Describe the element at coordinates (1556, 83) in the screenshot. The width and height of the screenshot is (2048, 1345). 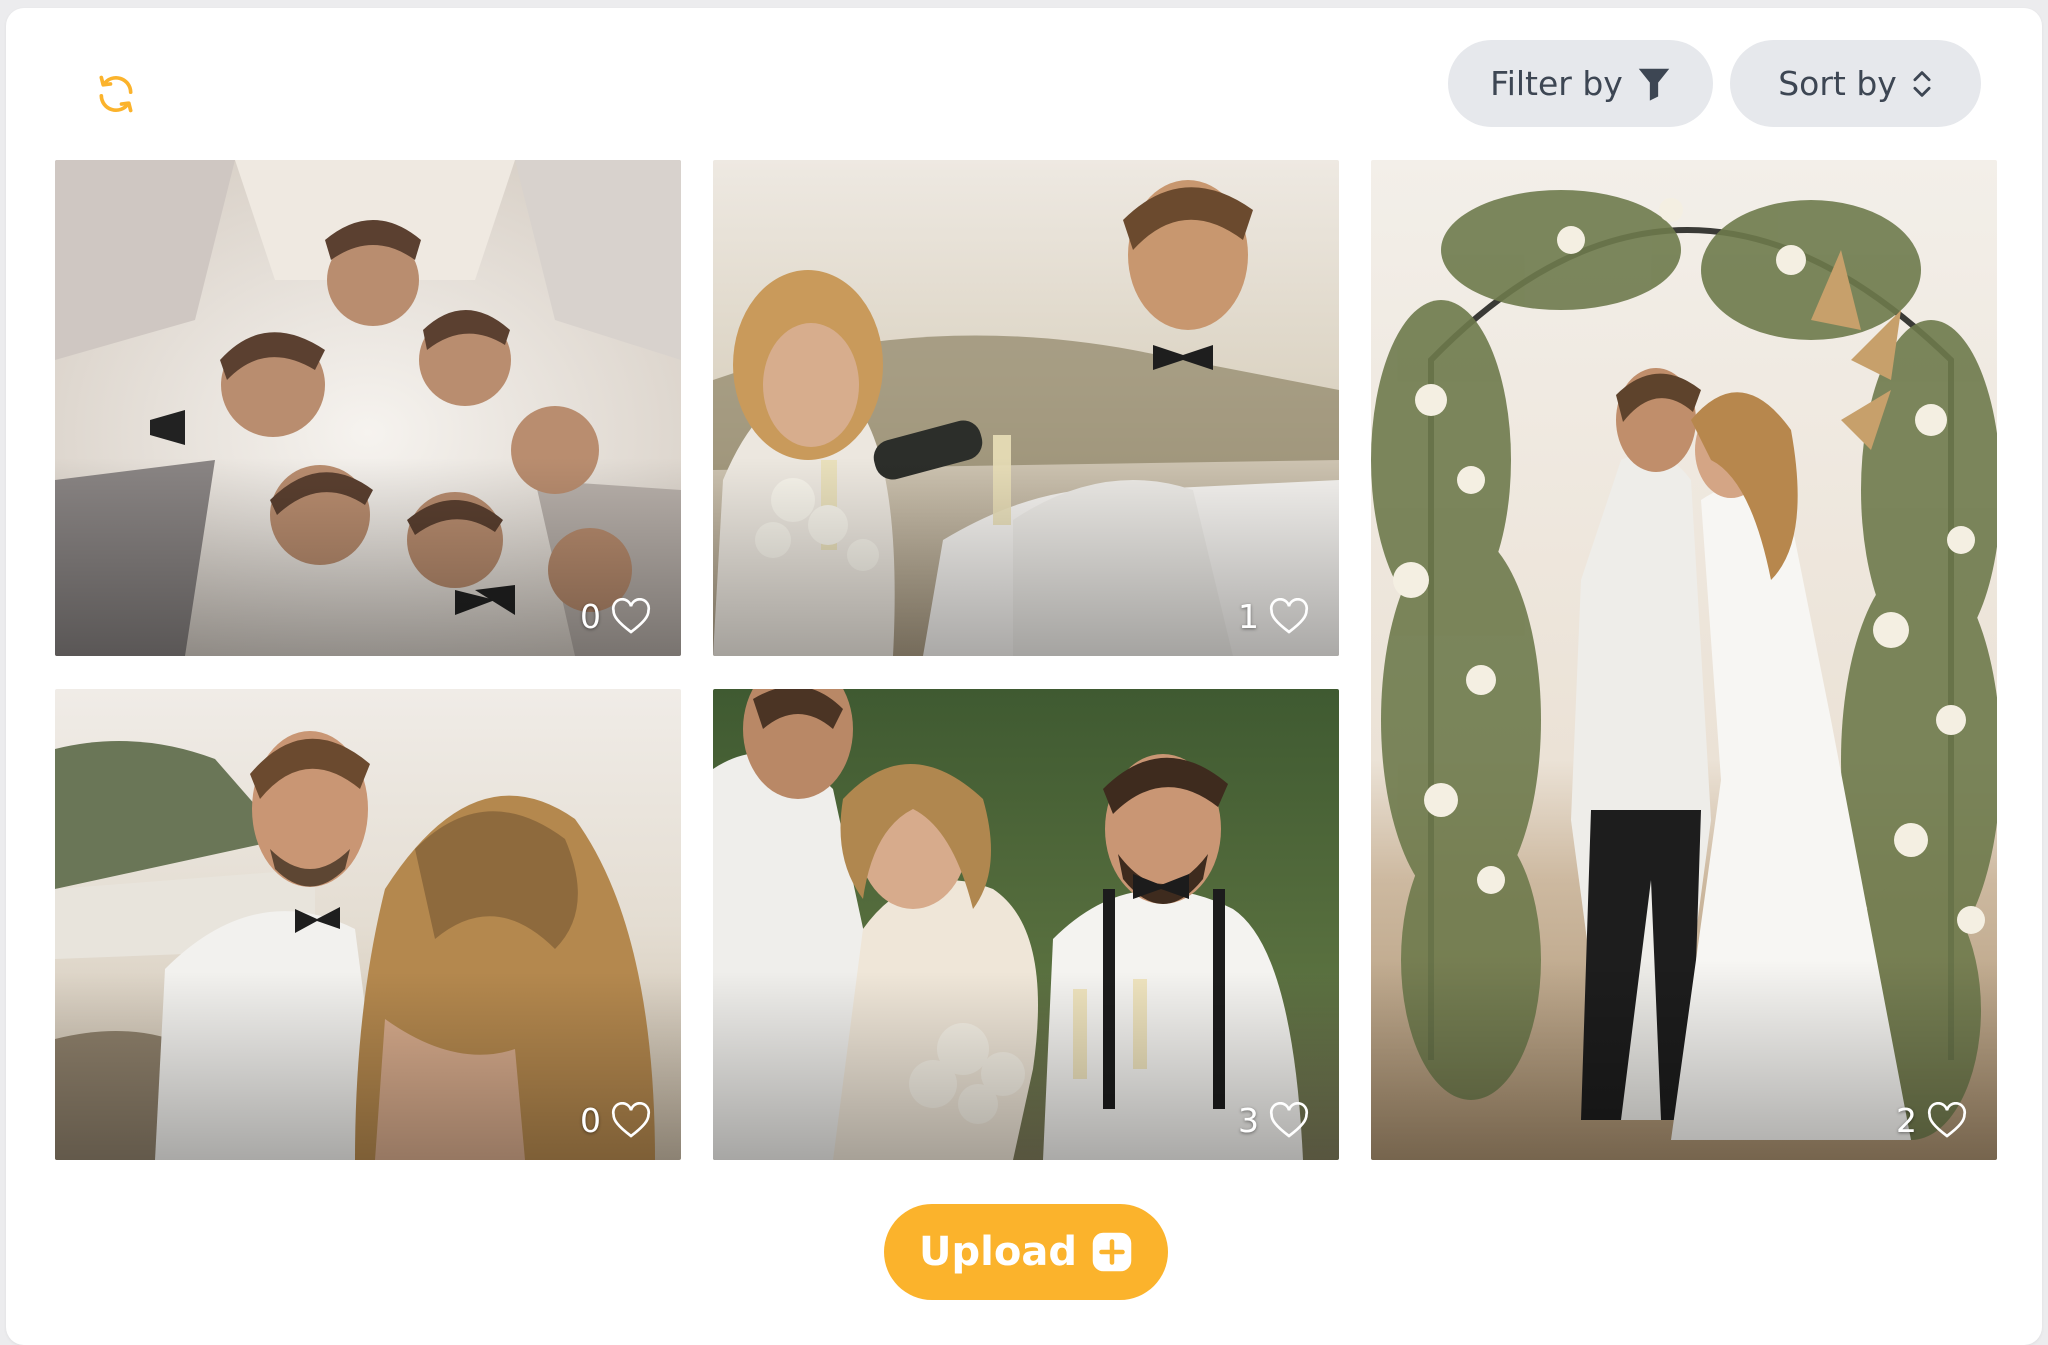
I see `filter-label: Filter by` at that location.